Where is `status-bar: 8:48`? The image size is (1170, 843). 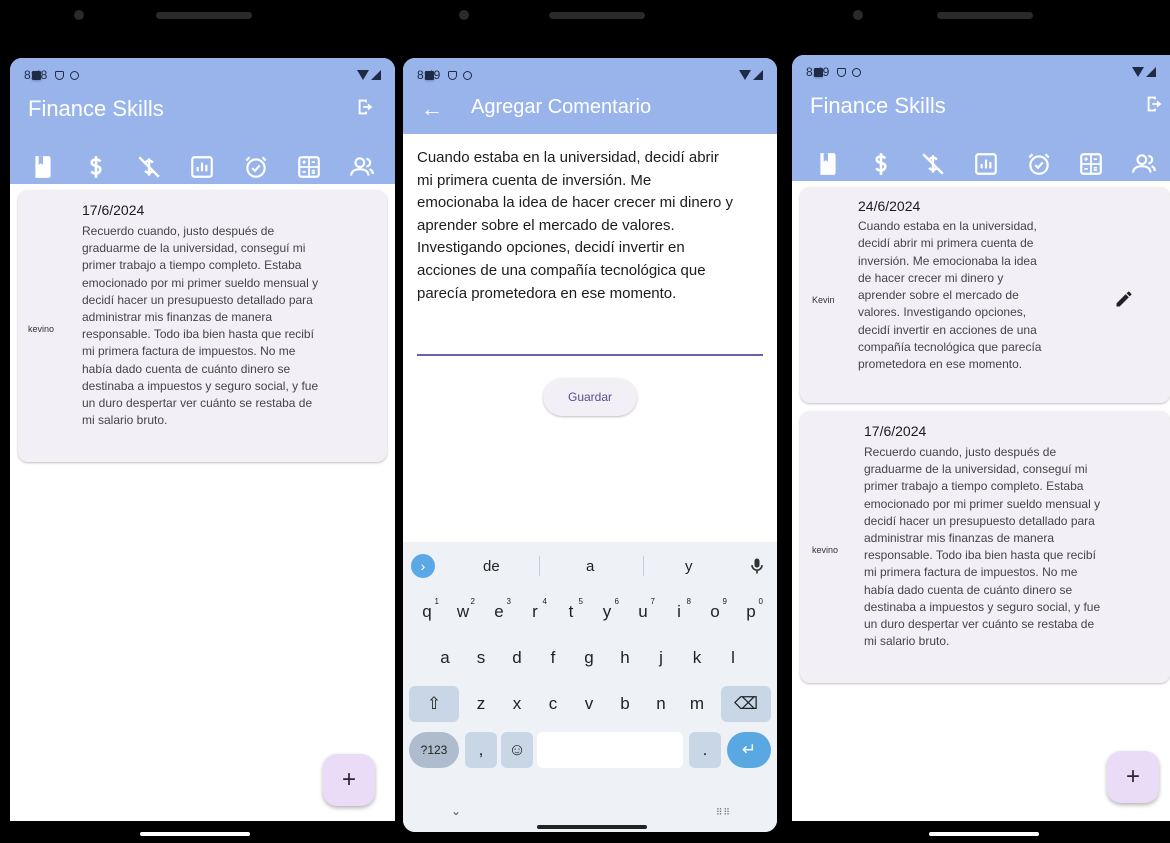 status-bar: 8:48 is located at coordinates (202, 75).